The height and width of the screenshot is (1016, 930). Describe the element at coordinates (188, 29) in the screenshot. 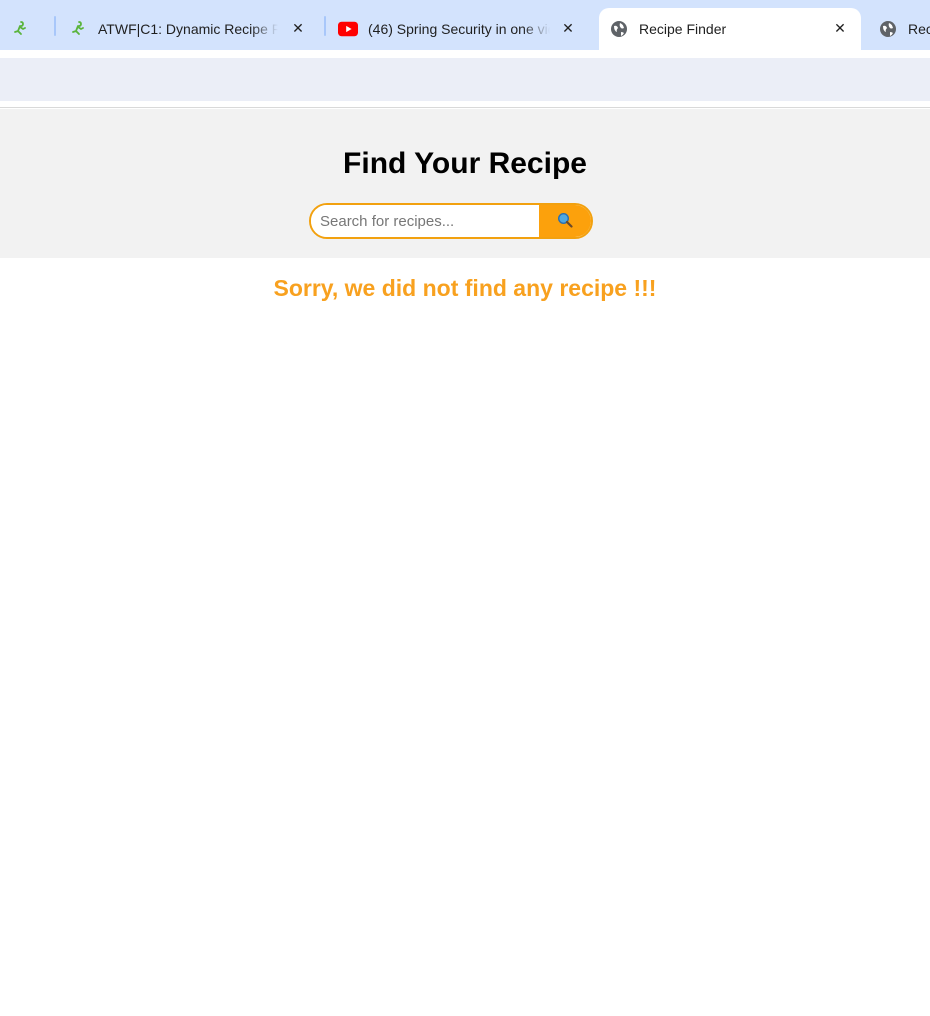

I see `tab-title: ATWF|C1: Dynamic Recipe Finder` at that location.